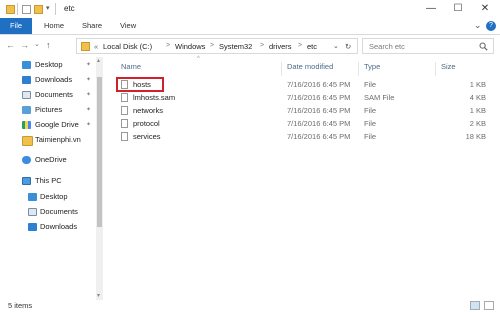 The image size is (500, 312). What do you see at coordinates (387, 46) in the screenshot?
I see `search-placeholder: Search etc` at bounding box center [387, 46].